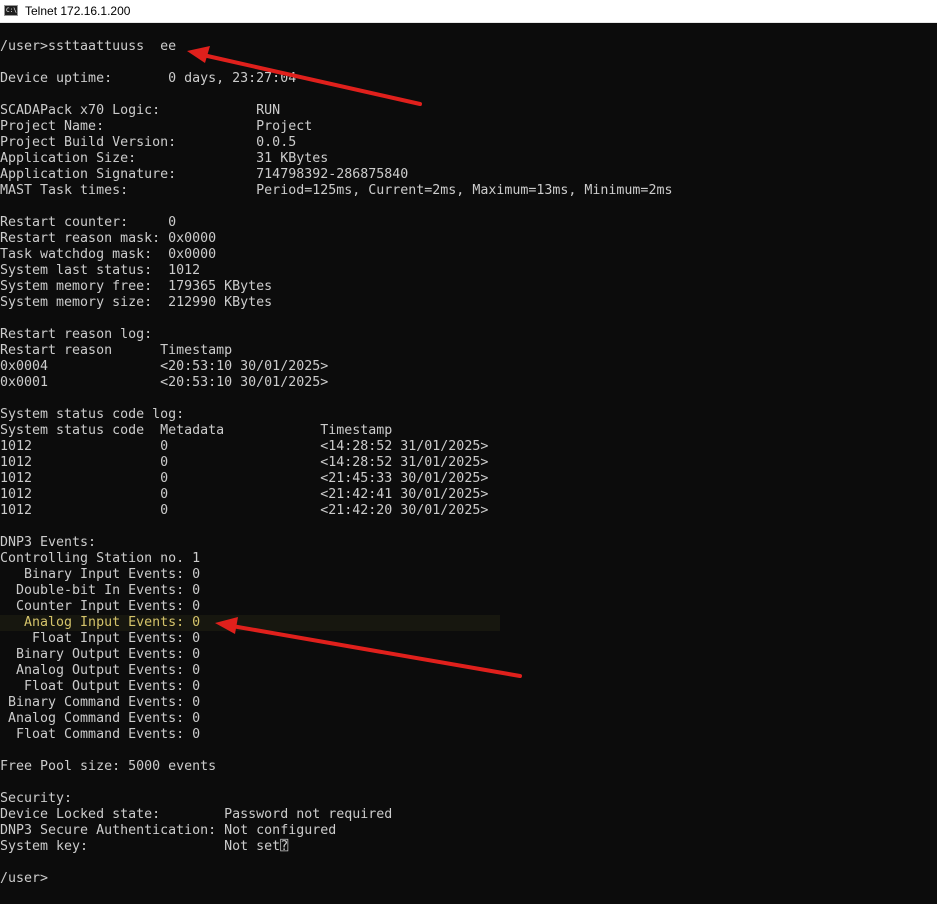 The width and height of the screenshot is (937, 904). Describe the element at coordinates (244, 478) in the screenshot. I see `status-log-row: 1012 0 <21:45:33 30/01/2025>` at that location.